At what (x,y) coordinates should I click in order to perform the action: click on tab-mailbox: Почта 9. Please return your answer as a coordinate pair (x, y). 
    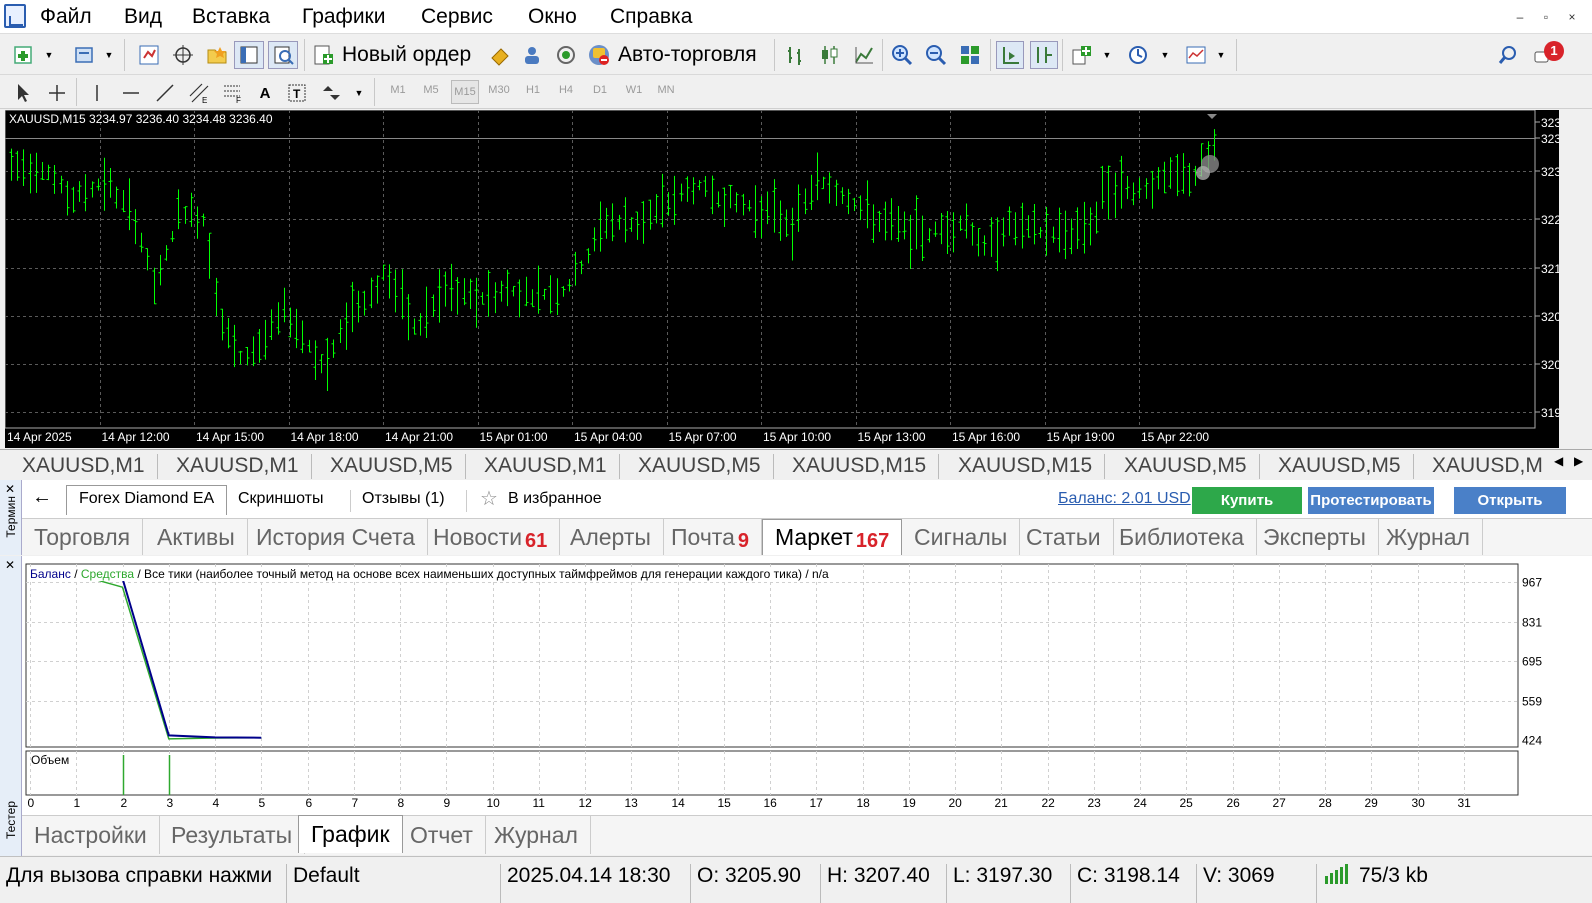
    Looking at the image, I should click on (710, 537).